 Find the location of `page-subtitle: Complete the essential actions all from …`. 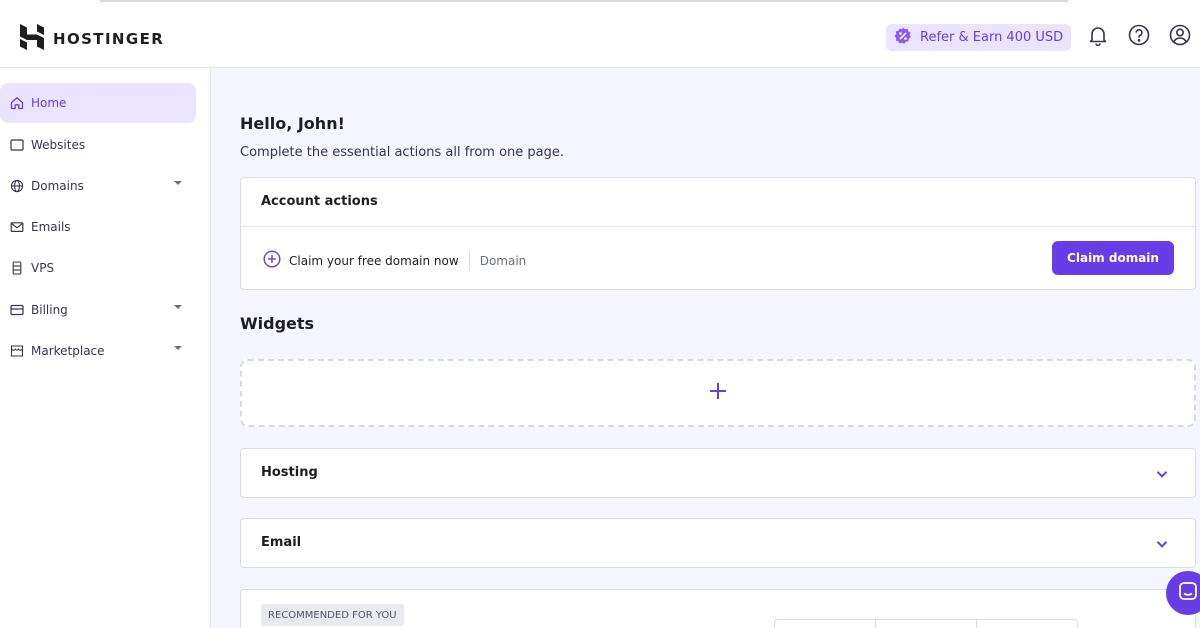

page-subtitle: Complete the essential actions all from … is located at coordinates (402, 152).